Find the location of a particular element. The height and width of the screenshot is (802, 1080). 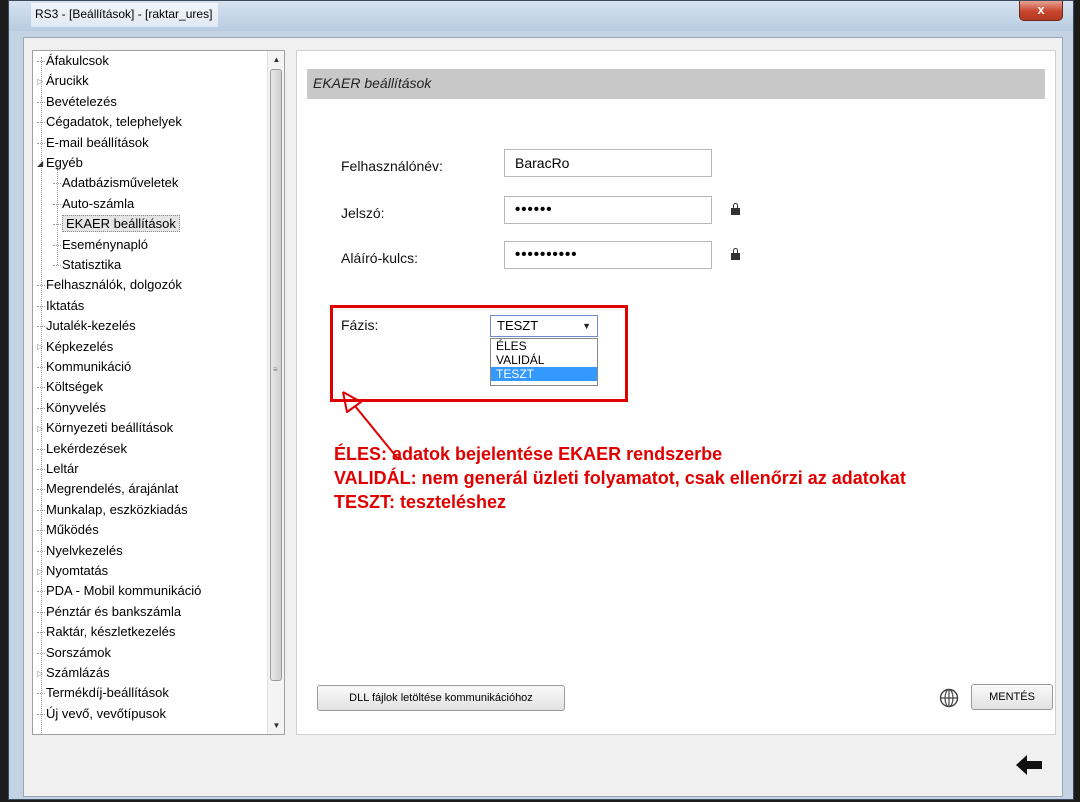

chevron-down-icon: ▼ is located at coordinates (586, 326).